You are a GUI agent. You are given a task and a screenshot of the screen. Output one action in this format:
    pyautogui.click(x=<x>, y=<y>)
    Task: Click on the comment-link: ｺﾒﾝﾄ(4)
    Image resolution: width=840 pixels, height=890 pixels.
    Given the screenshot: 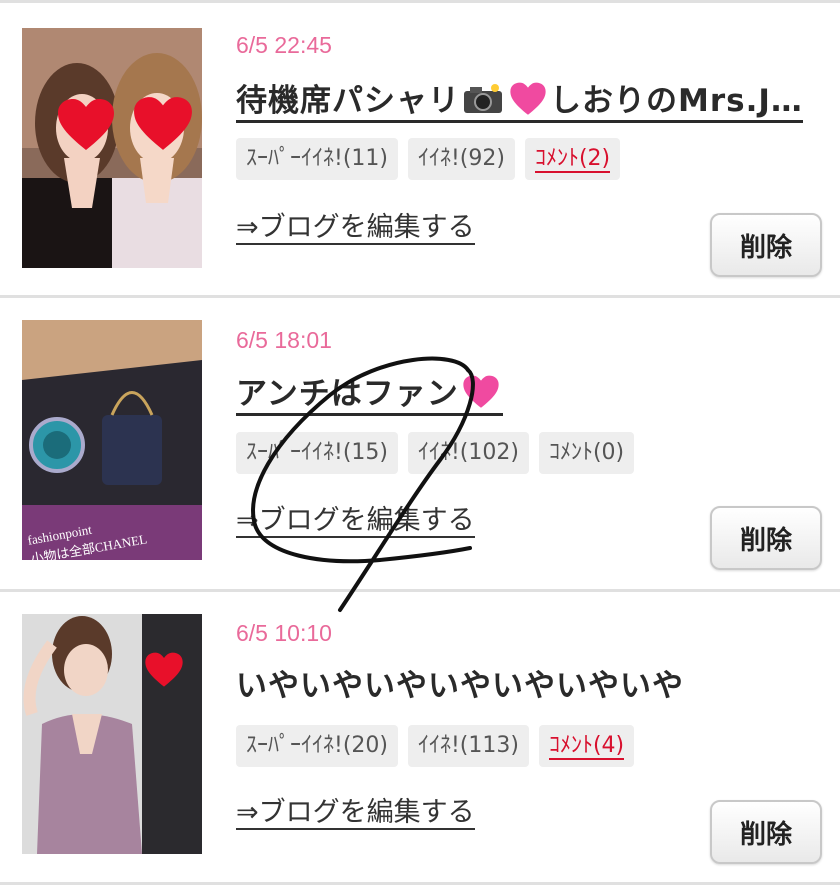 What is the action you would take?
    pyautogui.click(x=586, y=746)
    